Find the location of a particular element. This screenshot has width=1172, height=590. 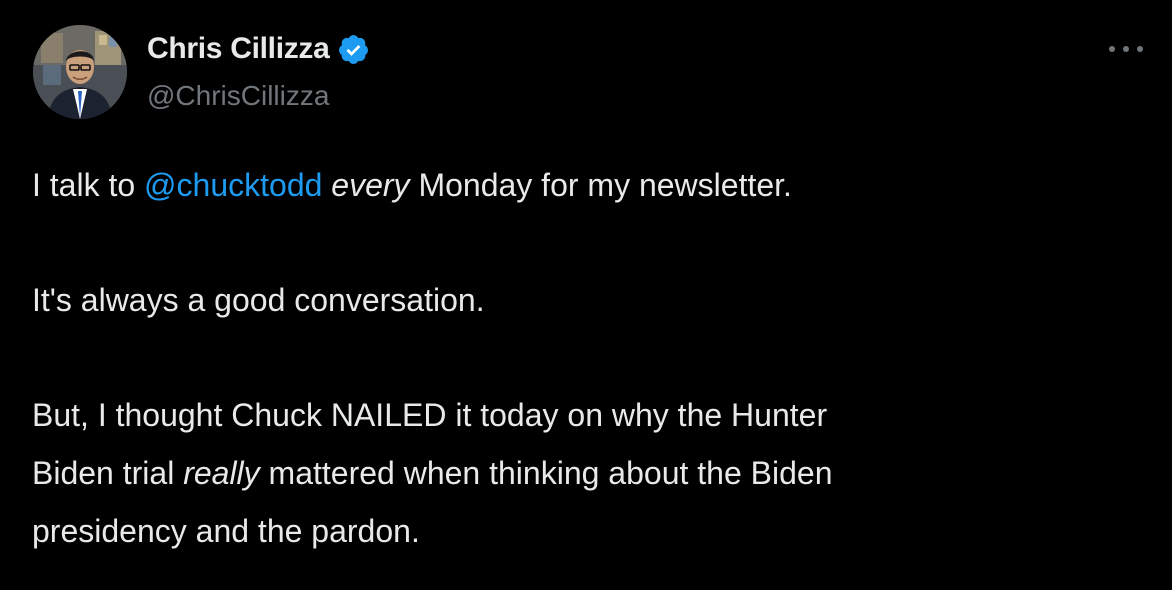

tweet-text-line: presidency and the pardon. is located at coordinates (226, 531).